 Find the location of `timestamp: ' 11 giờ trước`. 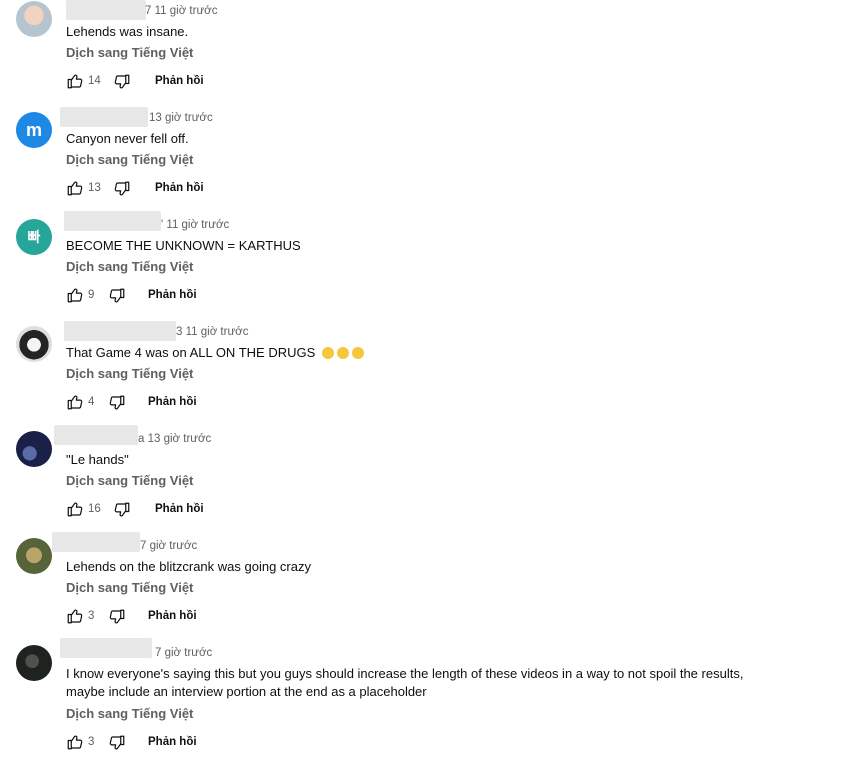

timestamp: ' 11 giờ trước is located at coordinates (195, 225).